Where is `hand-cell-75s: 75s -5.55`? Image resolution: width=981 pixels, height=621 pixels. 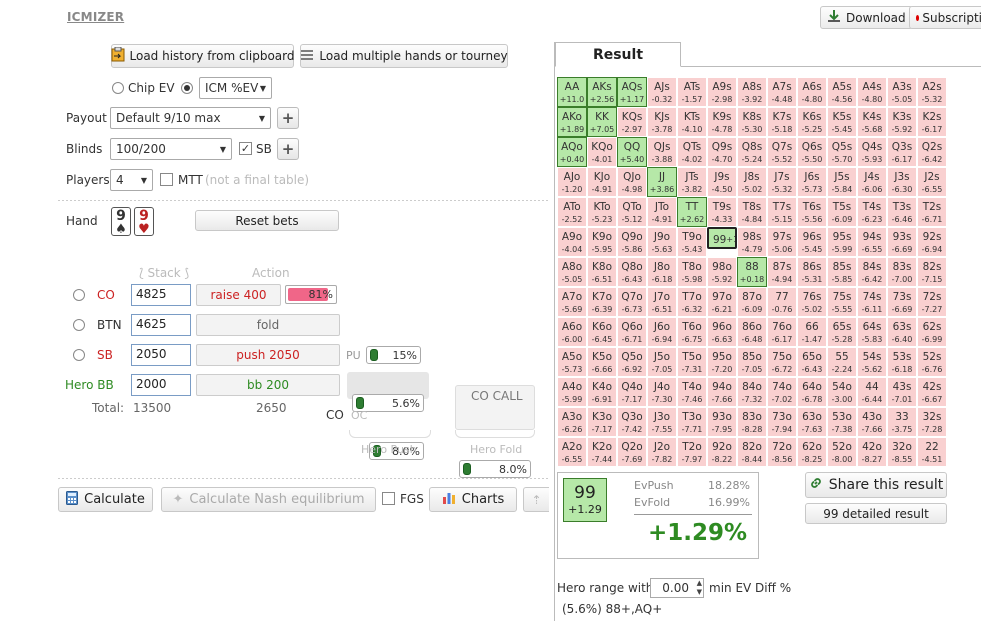 hand-cell-75s: 75s -5.55 is located at coordinates (842, 302).